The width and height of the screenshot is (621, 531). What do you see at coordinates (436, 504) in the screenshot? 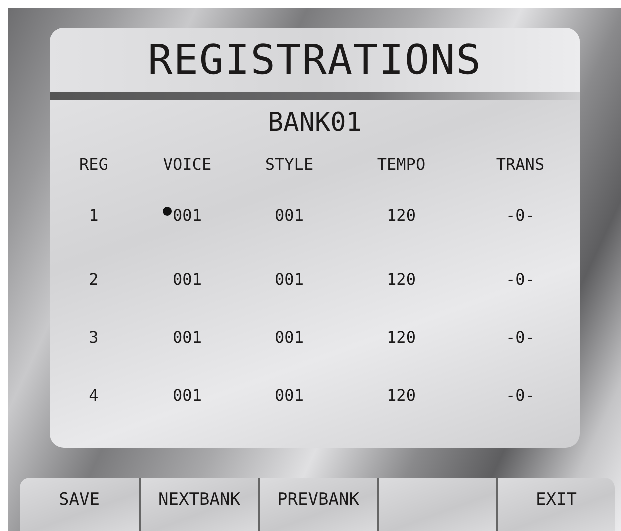
I see `blank-soft-key` at bounding box center [436, 504].